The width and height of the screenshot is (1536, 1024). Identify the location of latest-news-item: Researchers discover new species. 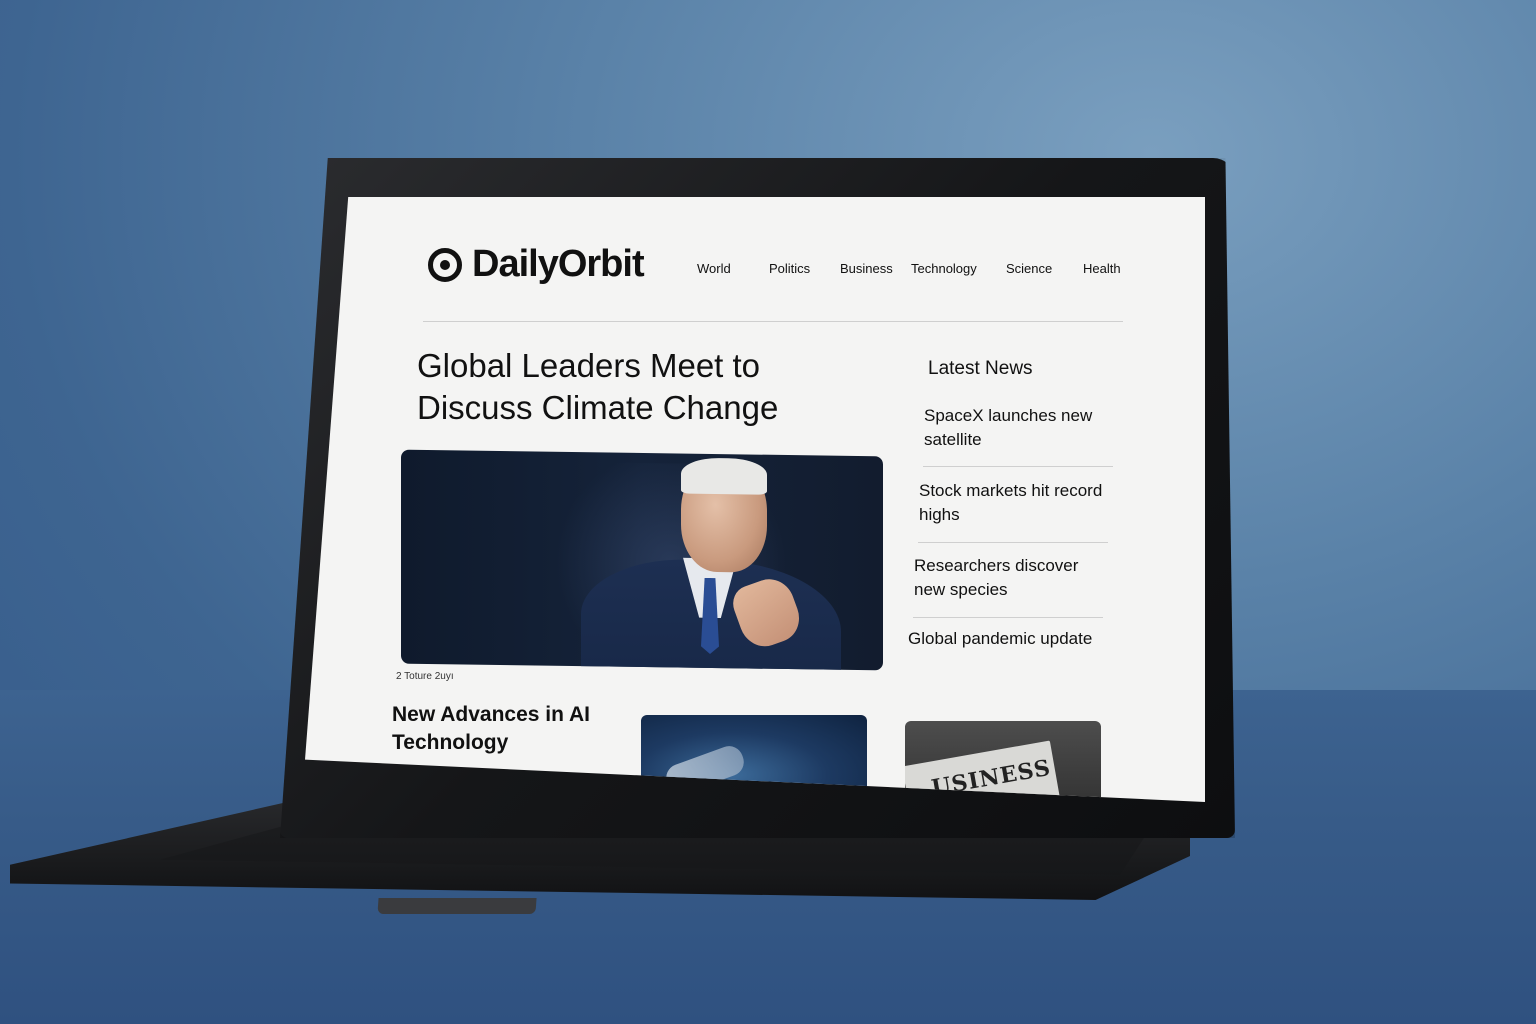
(1014, 578).